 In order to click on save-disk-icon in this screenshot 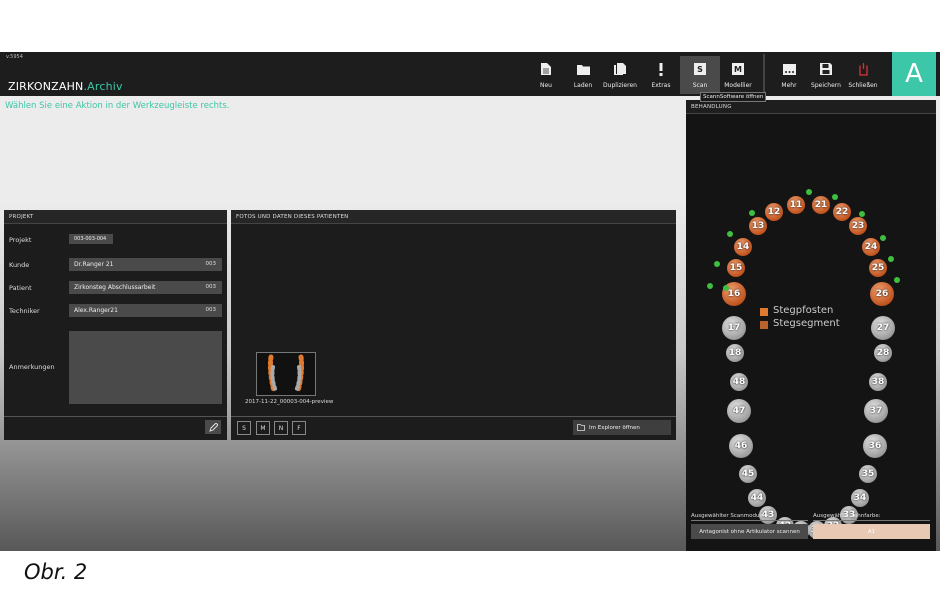, I will do `click(826, 69)`.